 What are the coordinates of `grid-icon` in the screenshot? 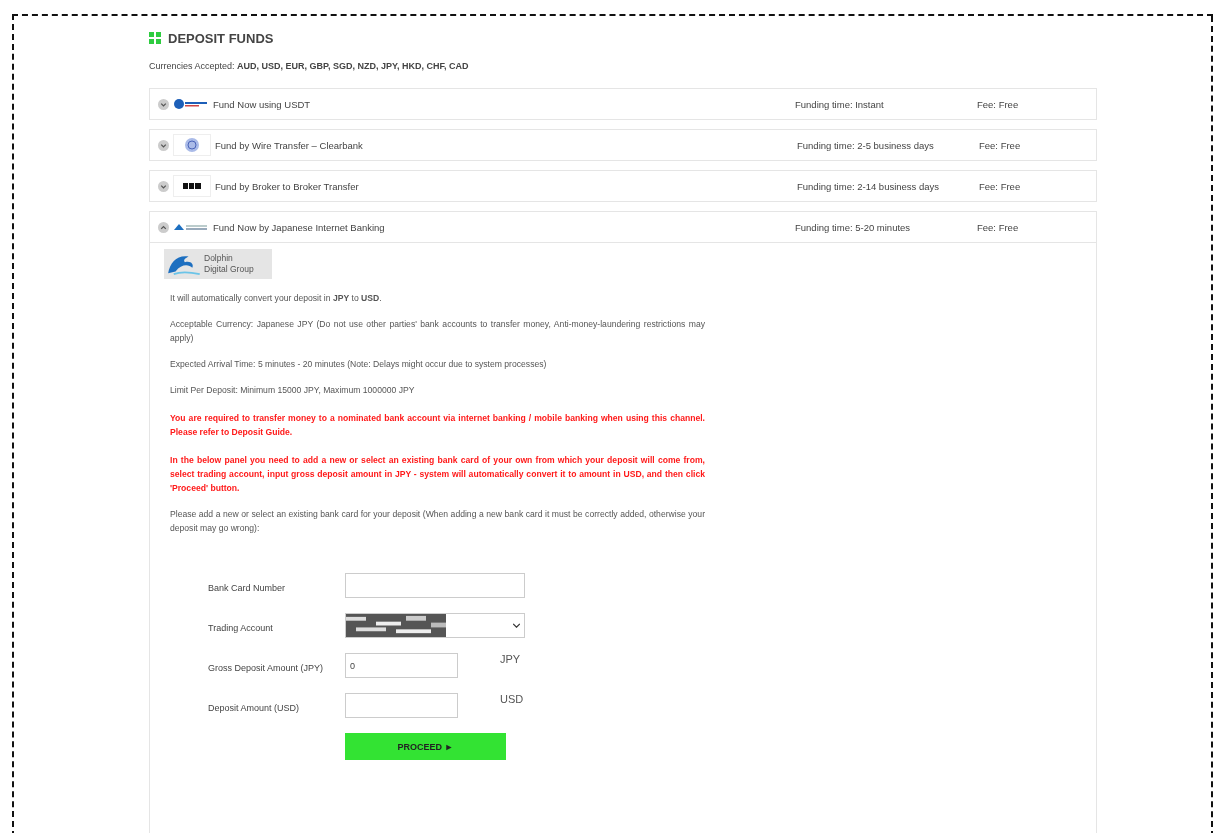 It's located at (155, 38).